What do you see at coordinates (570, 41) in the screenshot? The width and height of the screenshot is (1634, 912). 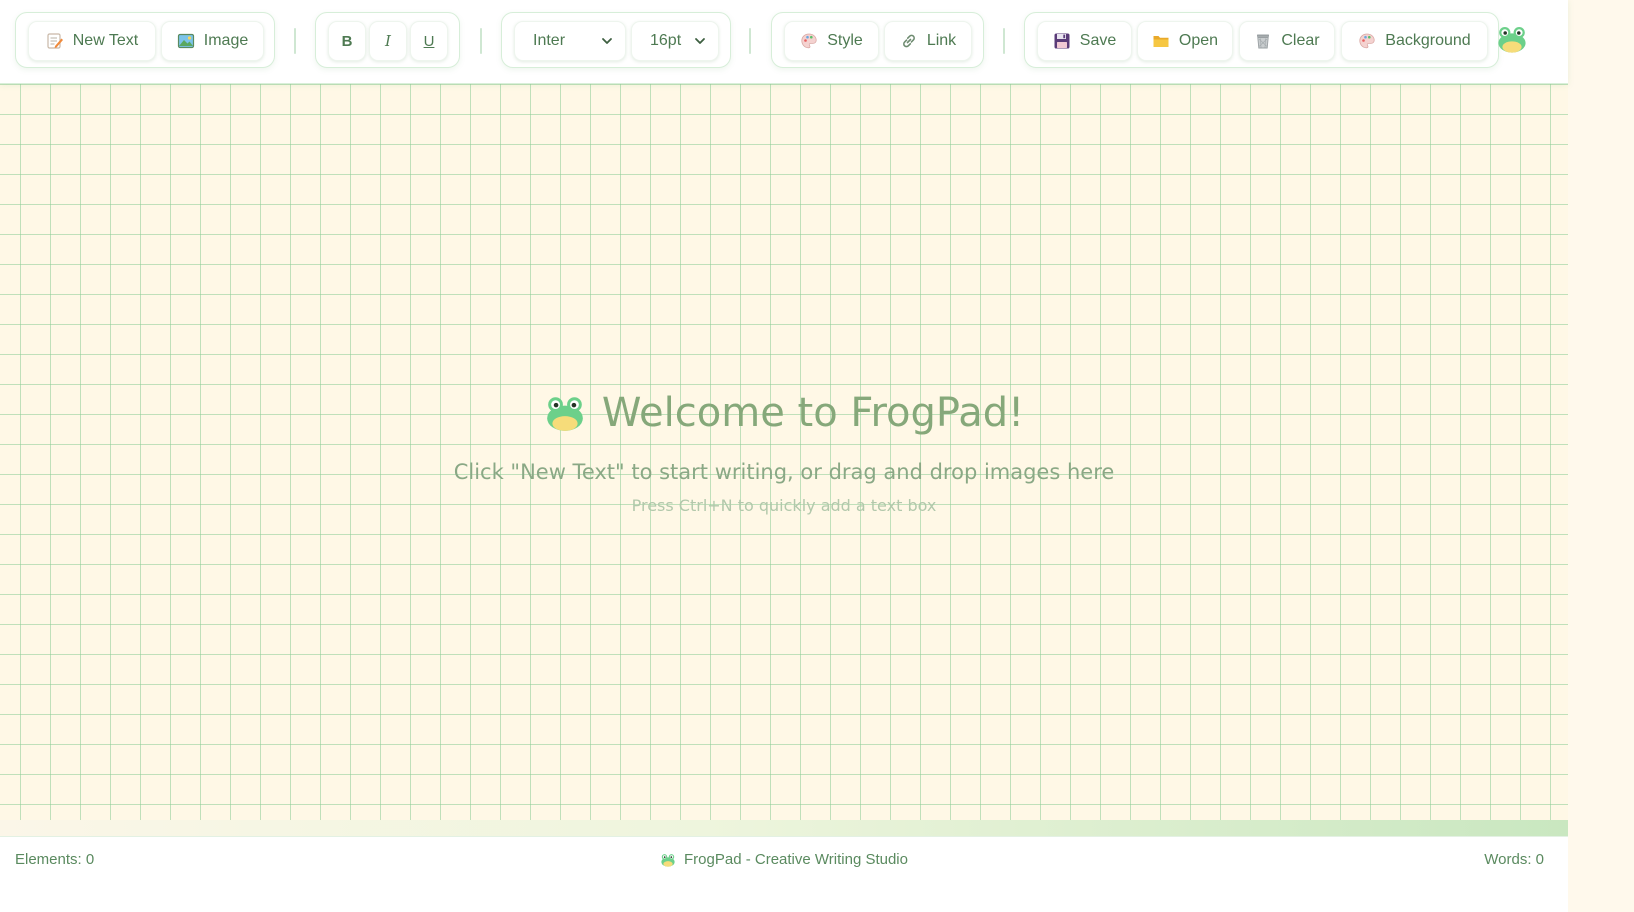 I see `font-family-select: Inter` at bounding box center [570, 41].